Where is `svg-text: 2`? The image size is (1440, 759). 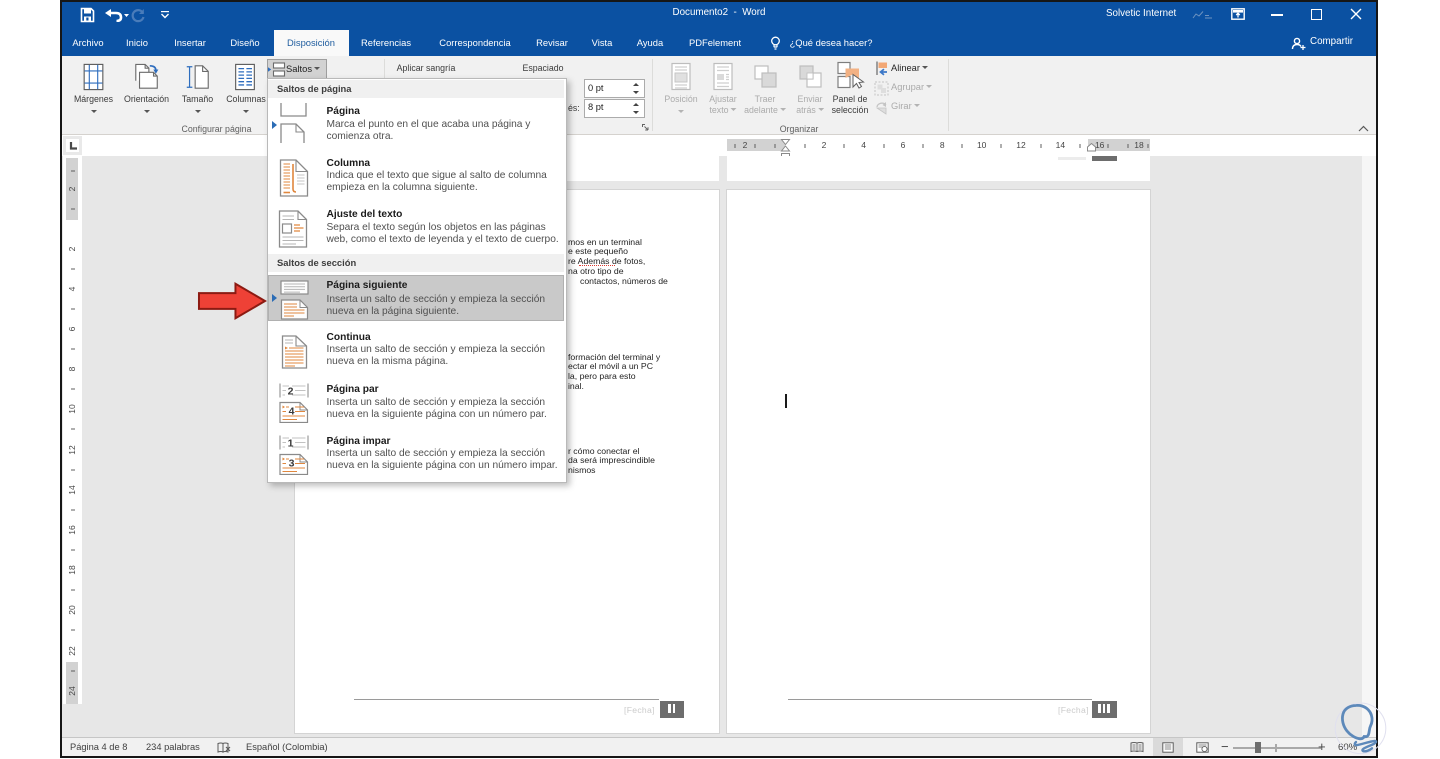
svg-text: 2 is located at coordinates (291, 392).